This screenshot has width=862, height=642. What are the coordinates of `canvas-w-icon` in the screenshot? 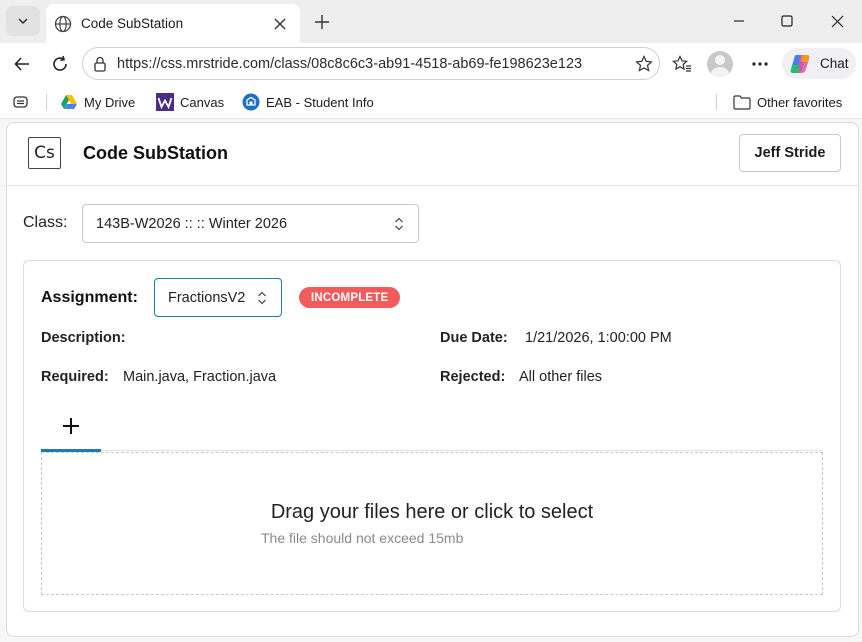 It's located at (165, 102).